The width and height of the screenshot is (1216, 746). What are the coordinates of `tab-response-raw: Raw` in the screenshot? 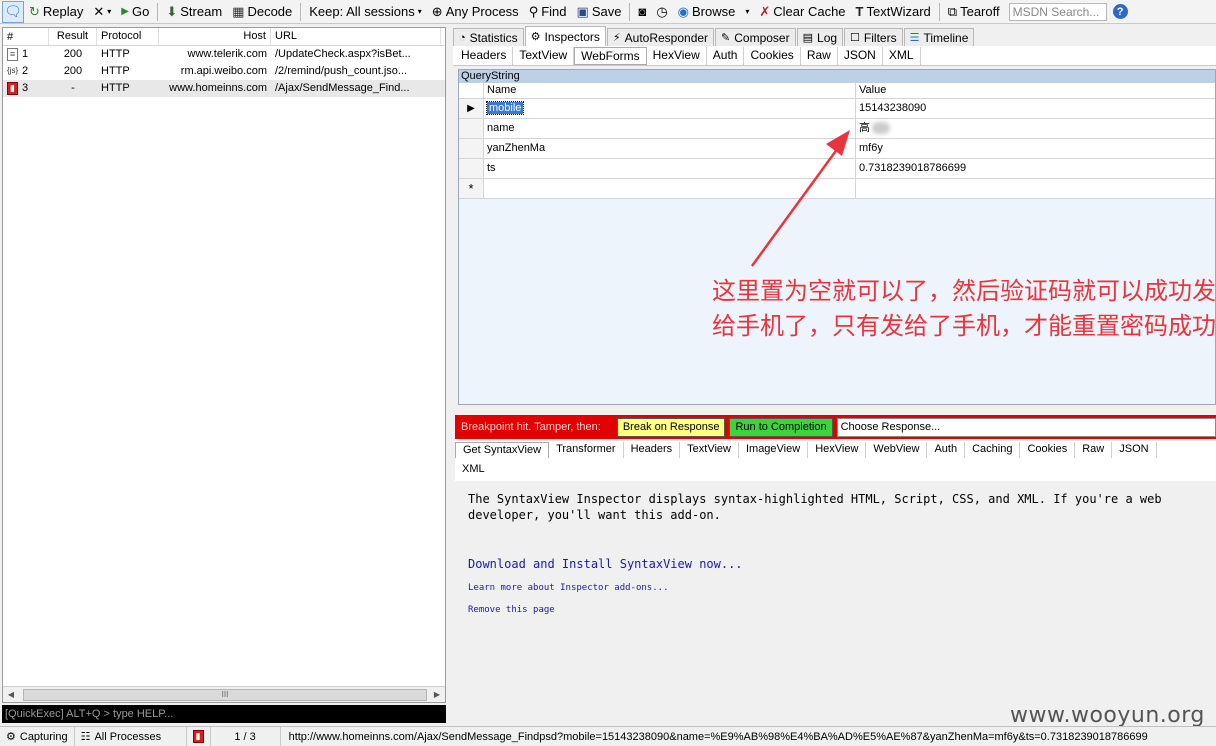 It's located at (1094, 450).